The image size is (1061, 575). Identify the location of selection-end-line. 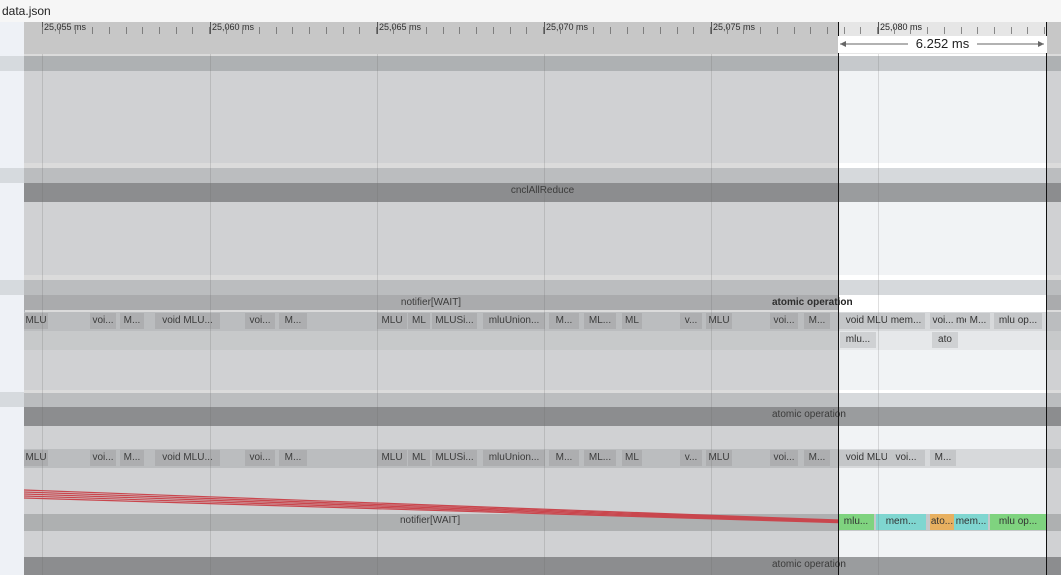
(1046, 298).